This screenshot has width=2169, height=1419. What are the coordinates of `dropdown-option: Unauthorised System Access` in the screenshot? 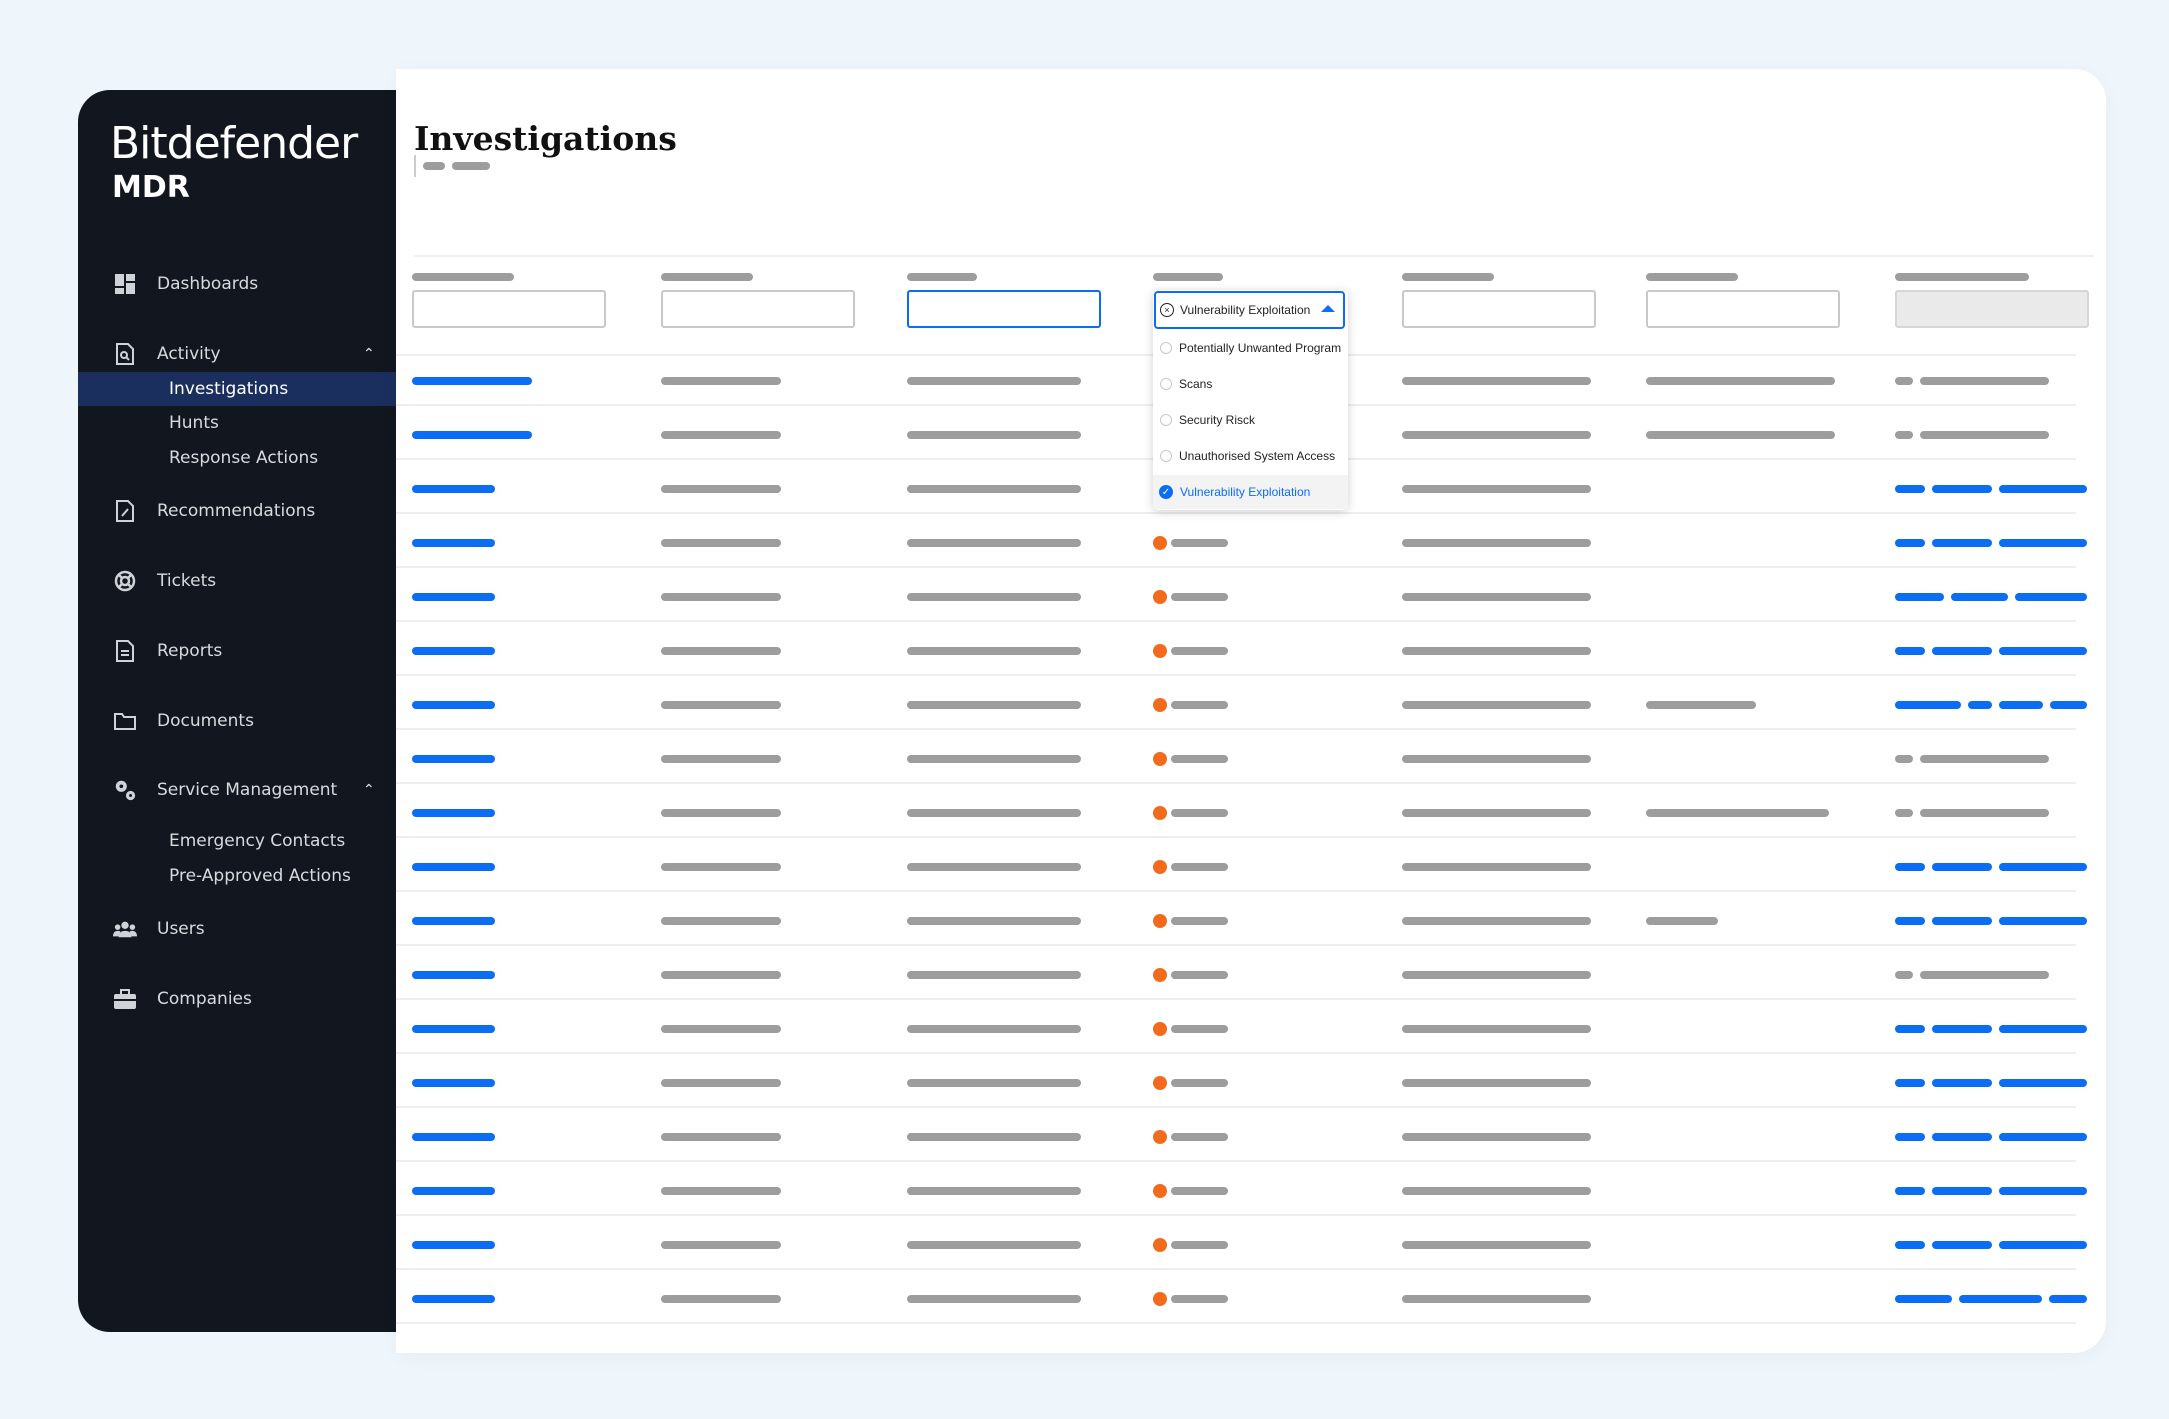 It's located at (1250, 456).